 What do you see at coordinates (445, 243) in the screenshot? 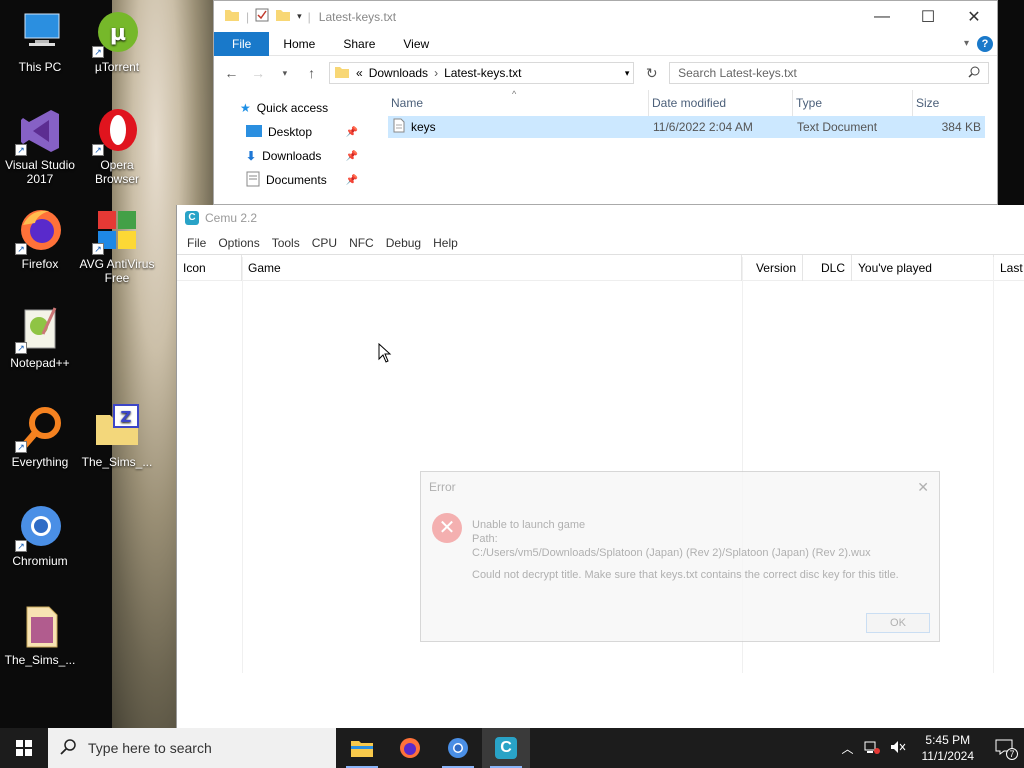
I see `menu-help: Help` at bounding box center [445, 243].